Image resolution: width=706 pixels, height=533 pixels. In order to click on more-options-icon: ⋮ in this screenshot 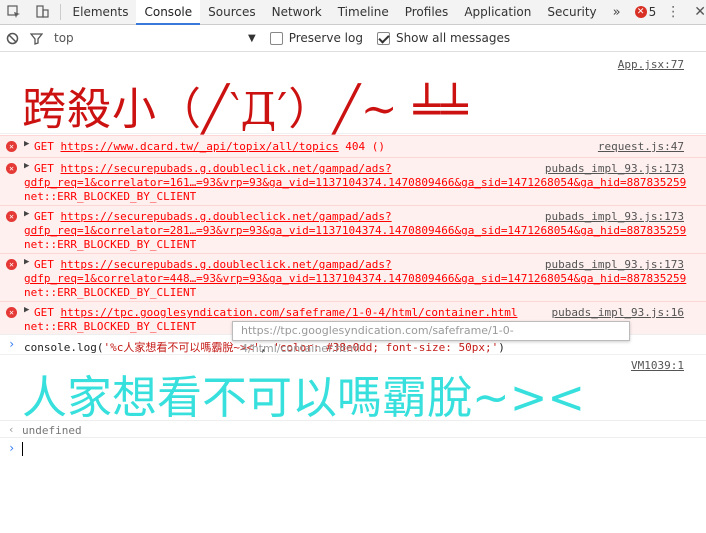, I will do `click(673, 12)`.